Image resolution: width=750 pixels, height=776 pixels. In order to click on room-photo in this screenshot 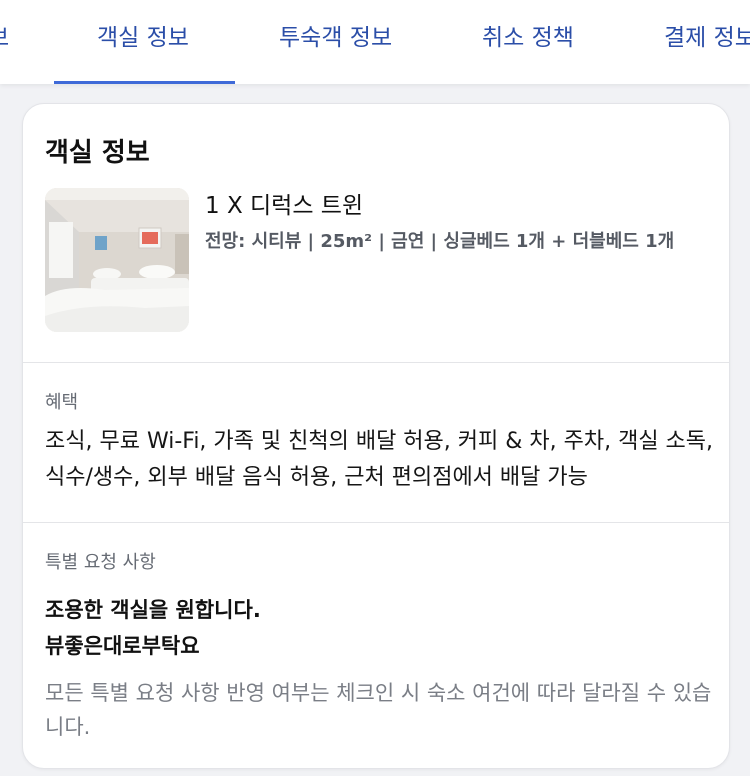, I will do `click(117, 260)`.